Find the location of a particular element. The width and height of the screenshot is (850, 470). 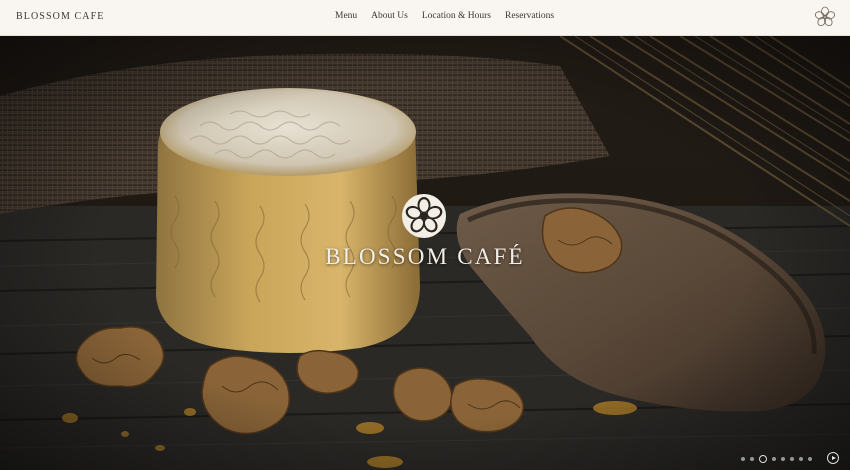

nav-menu: Menu is located at coordinates (346, 16).